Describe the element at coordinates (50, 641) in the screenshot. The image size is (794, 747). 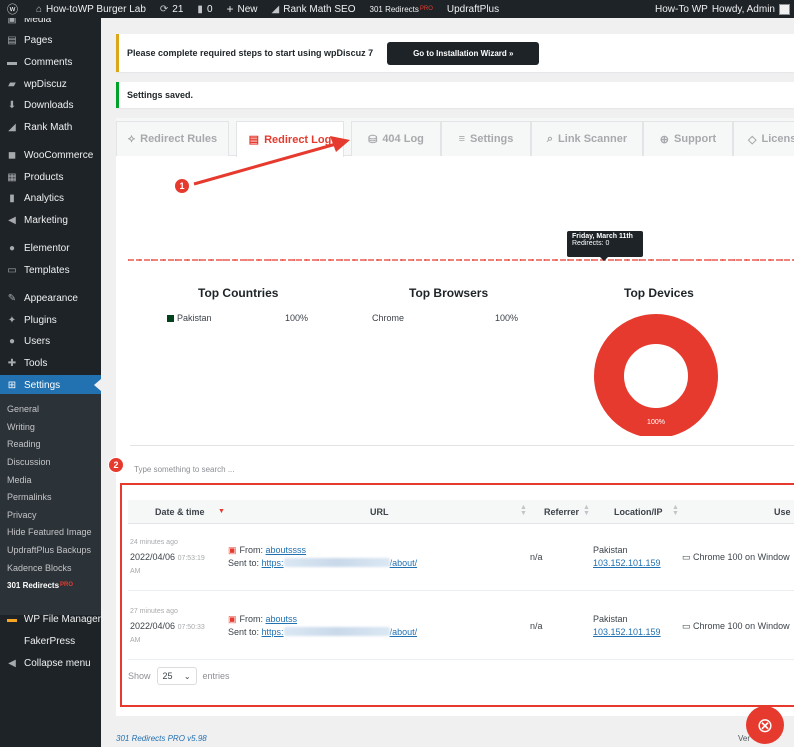
I see `sidebar-item-fakerpress: FakerPress` at that location.